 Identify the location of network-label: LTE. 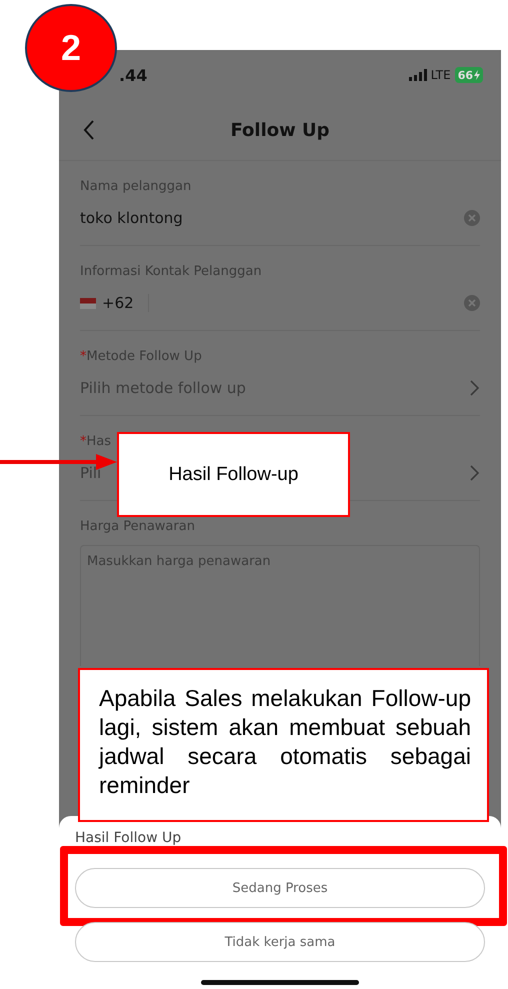
(440, 75).